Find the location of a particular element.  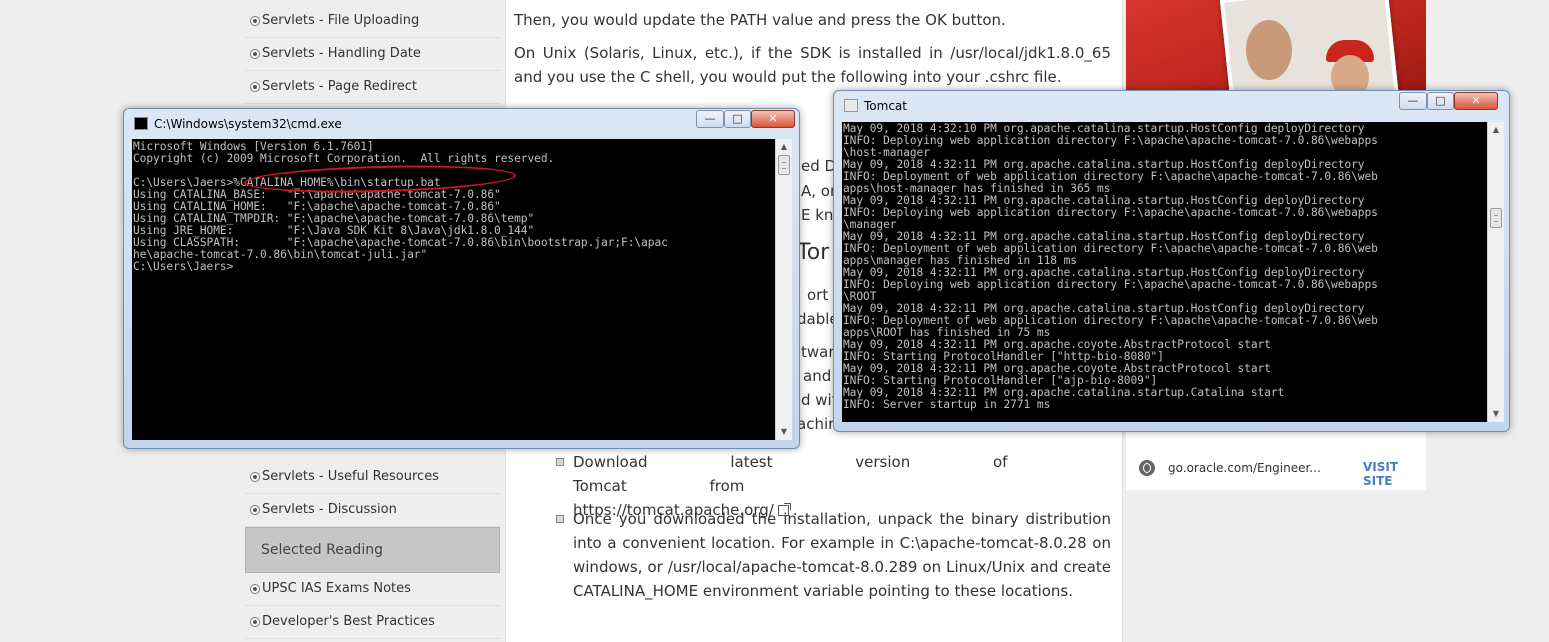

download-line: Download latest version of Tomcat from is located at coordinates (842, 474).